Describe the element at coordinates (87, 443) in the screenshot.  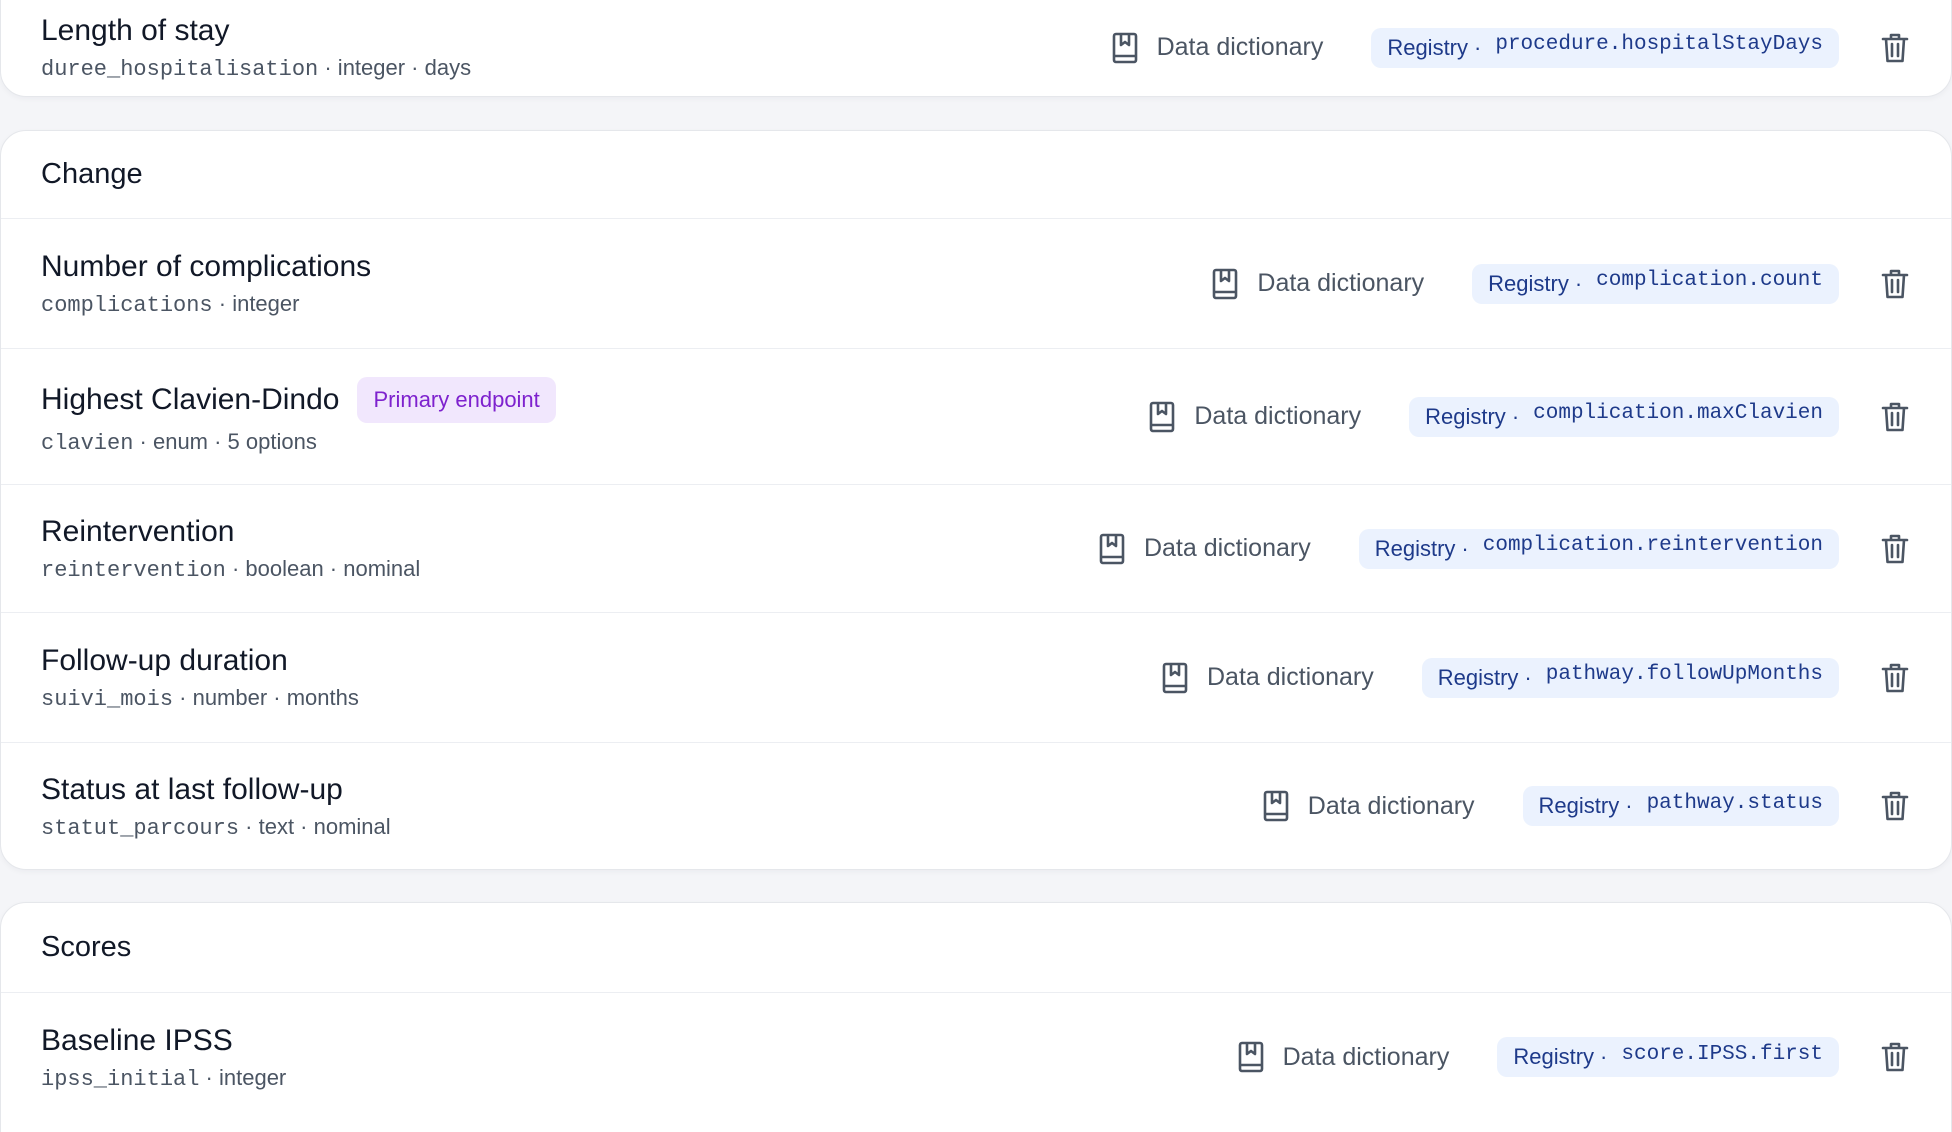
I see `variable-code: clavien` at that location.